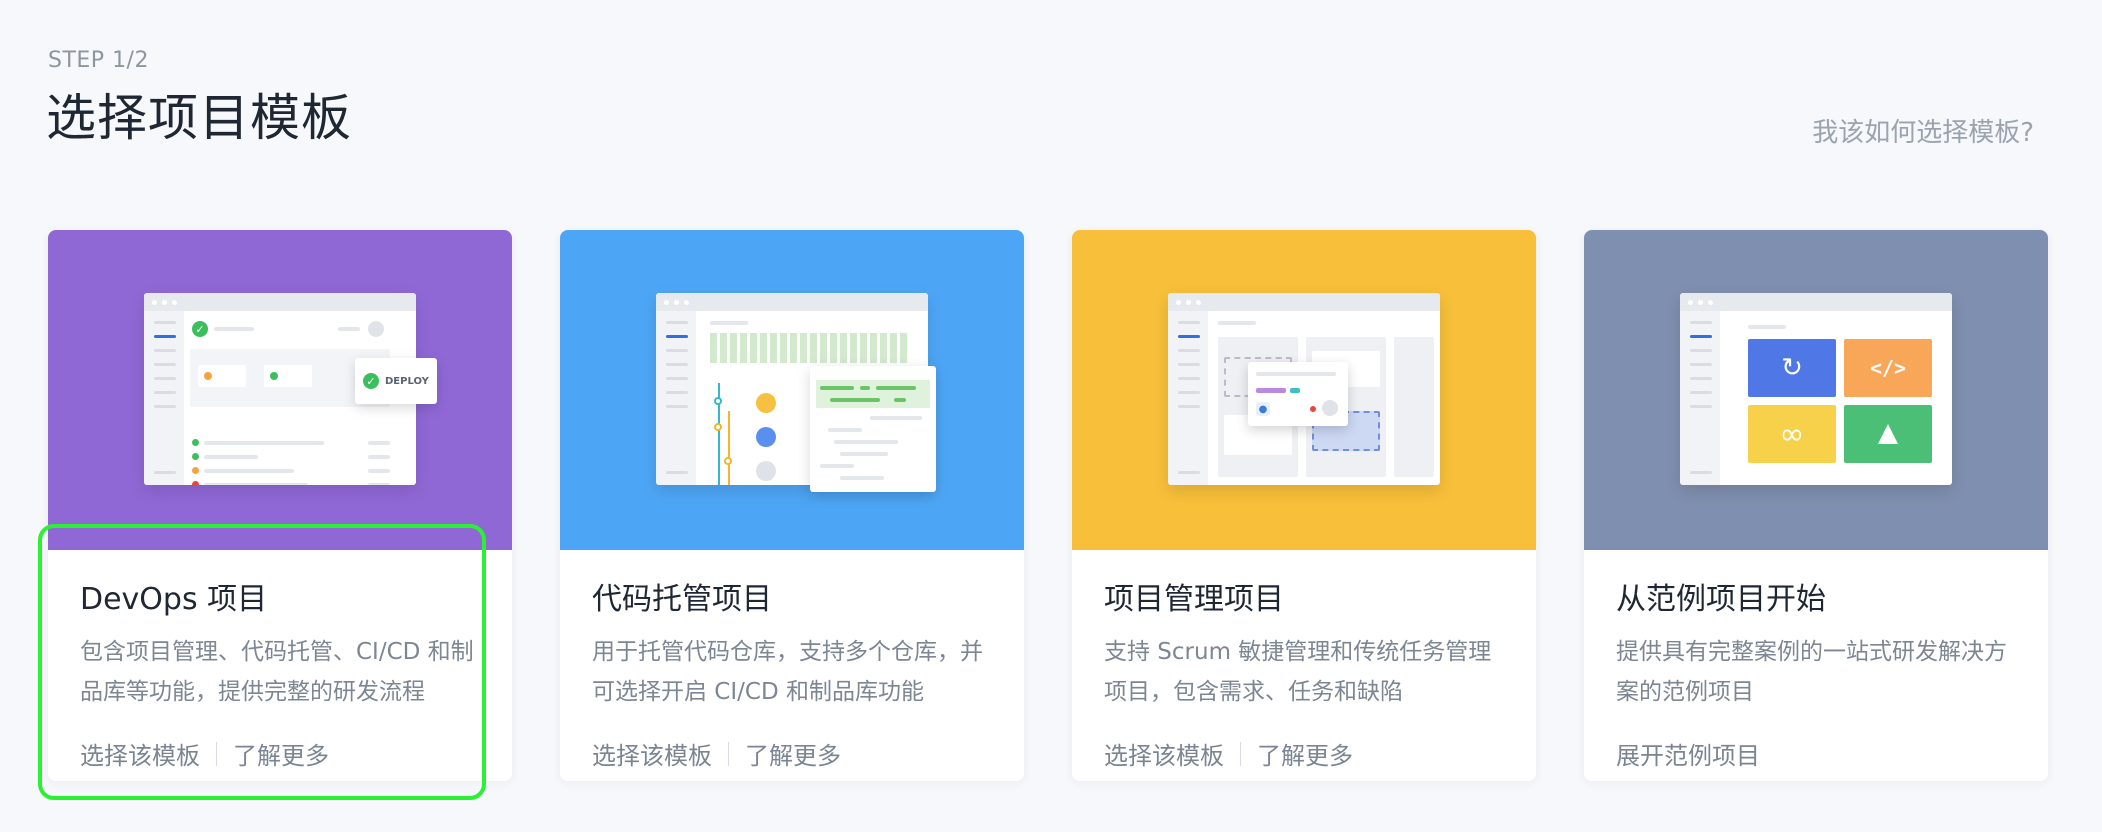 The width and height of the screenshot is (2102, 832). Describe the element at coordinates (792, 390) in the screenshot. I see `card-illustration` at that location.